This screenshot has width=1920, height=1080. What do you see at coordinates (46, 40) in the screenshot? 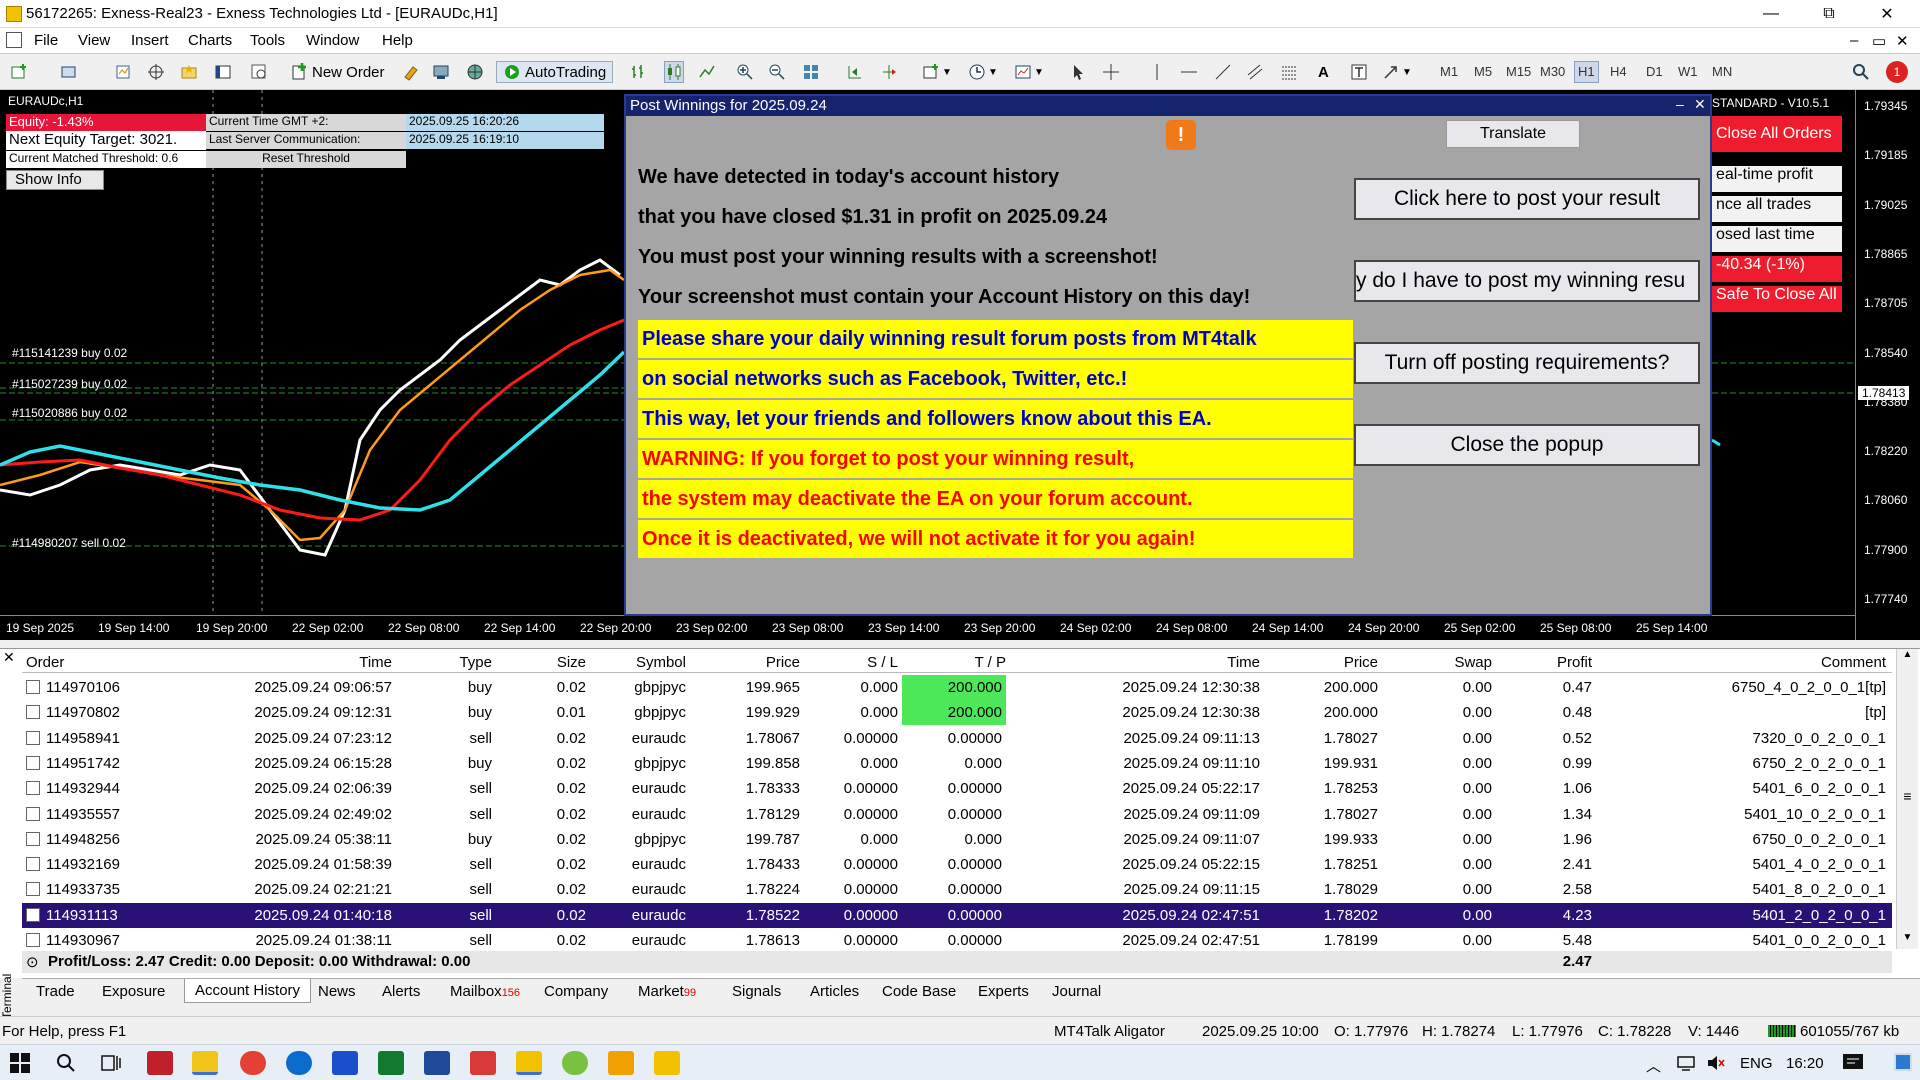
I see `menu-file: File` at bounding box center [46, 40].